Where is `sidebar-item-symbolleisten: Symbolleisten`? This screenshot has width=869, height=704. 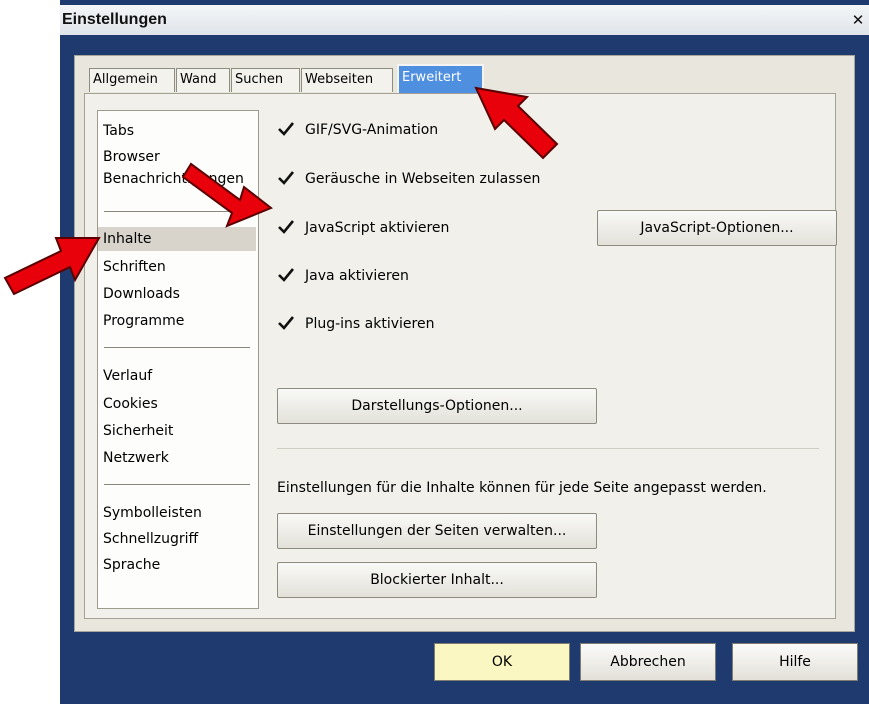 sidebar-item-symbolleisten: Symbolleisten is located at coordinates (177, 513).